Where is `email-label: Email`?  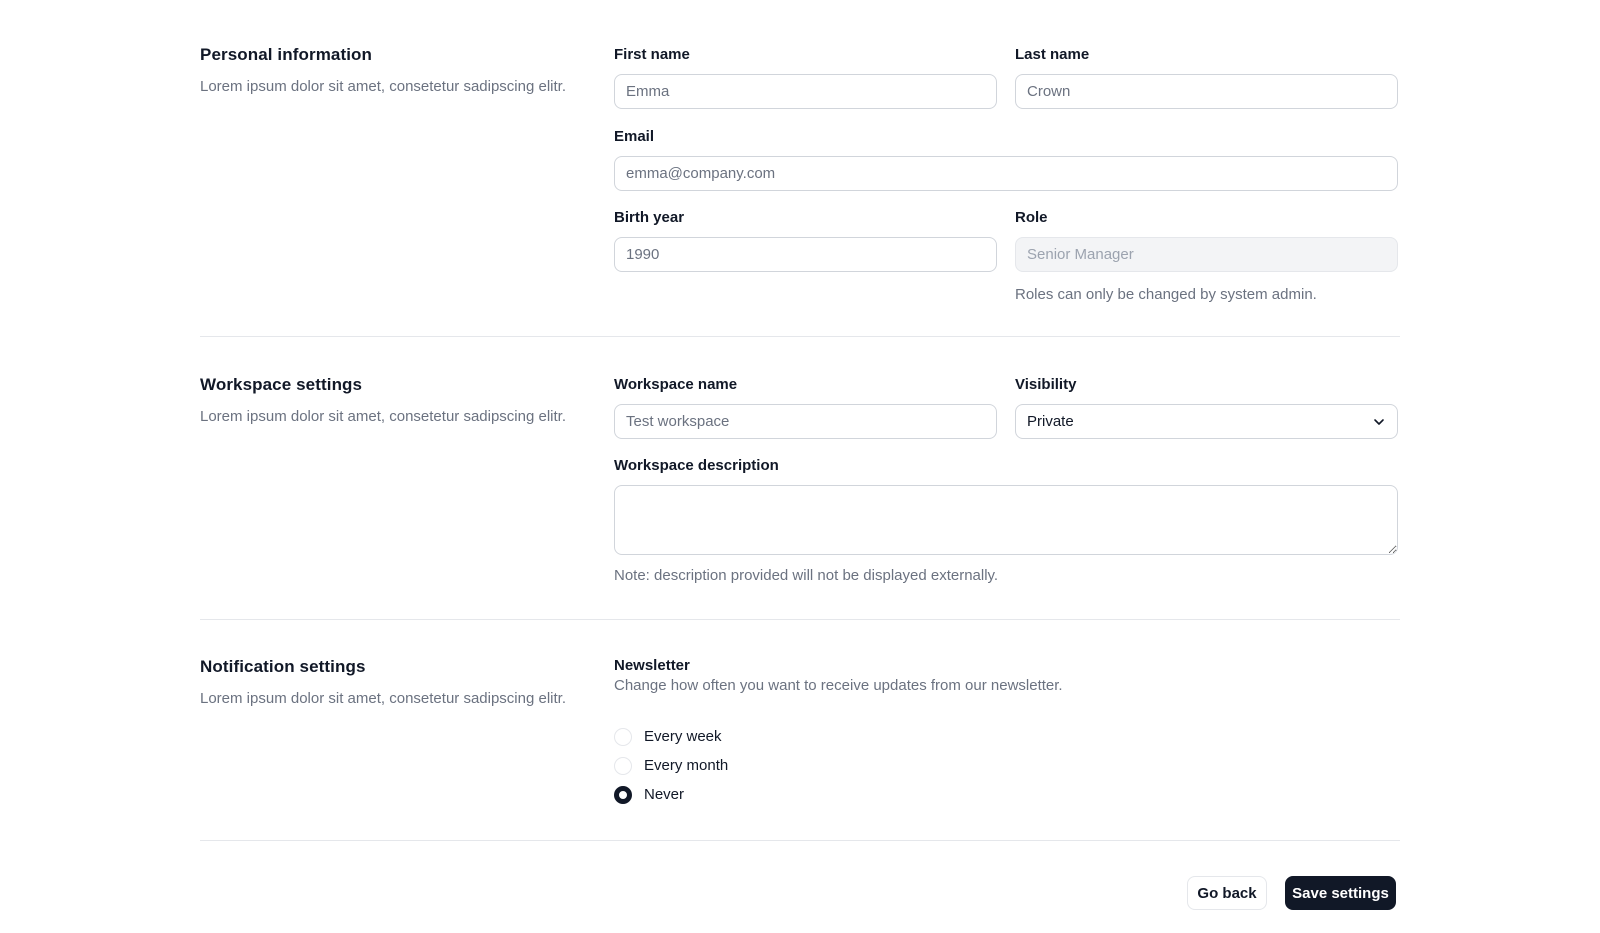
email-label: Email is located at coordinates (634, 136).